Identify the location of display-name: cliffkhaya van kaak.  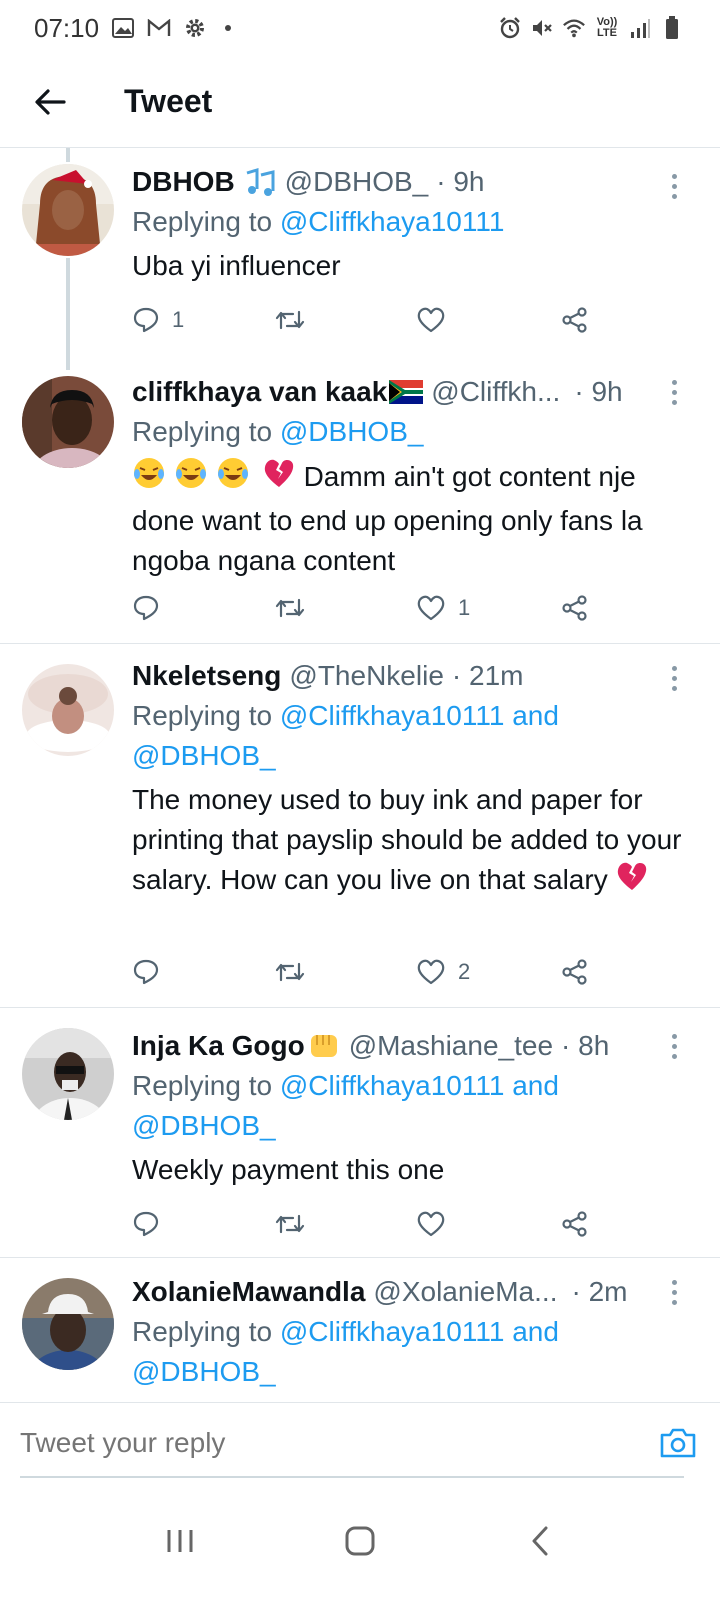
(259, 392).